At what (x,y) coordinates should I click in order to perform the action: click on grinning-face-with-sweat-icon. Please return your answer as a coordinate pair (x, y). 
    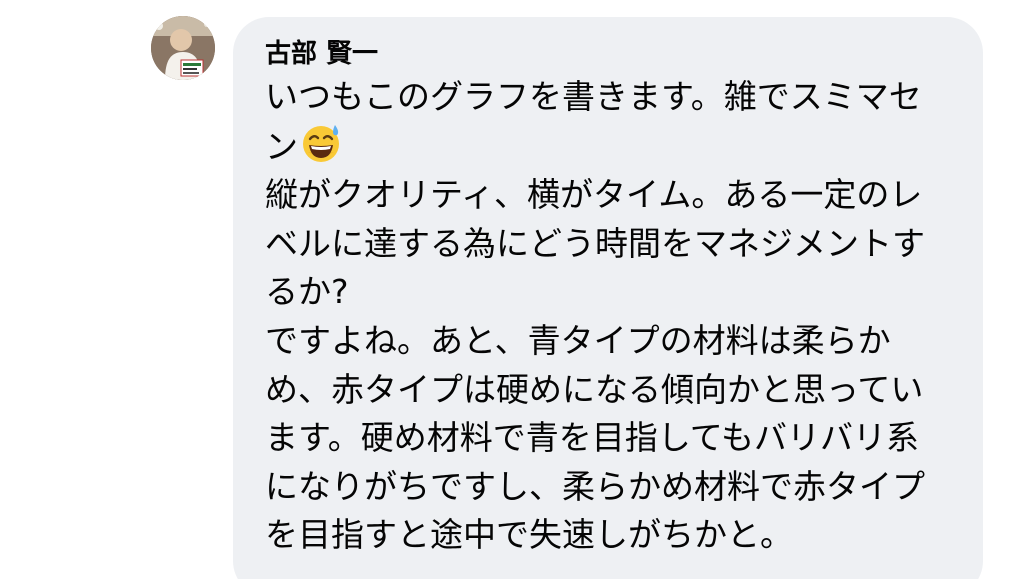
    Looking at the image, I should click on (321, 143).